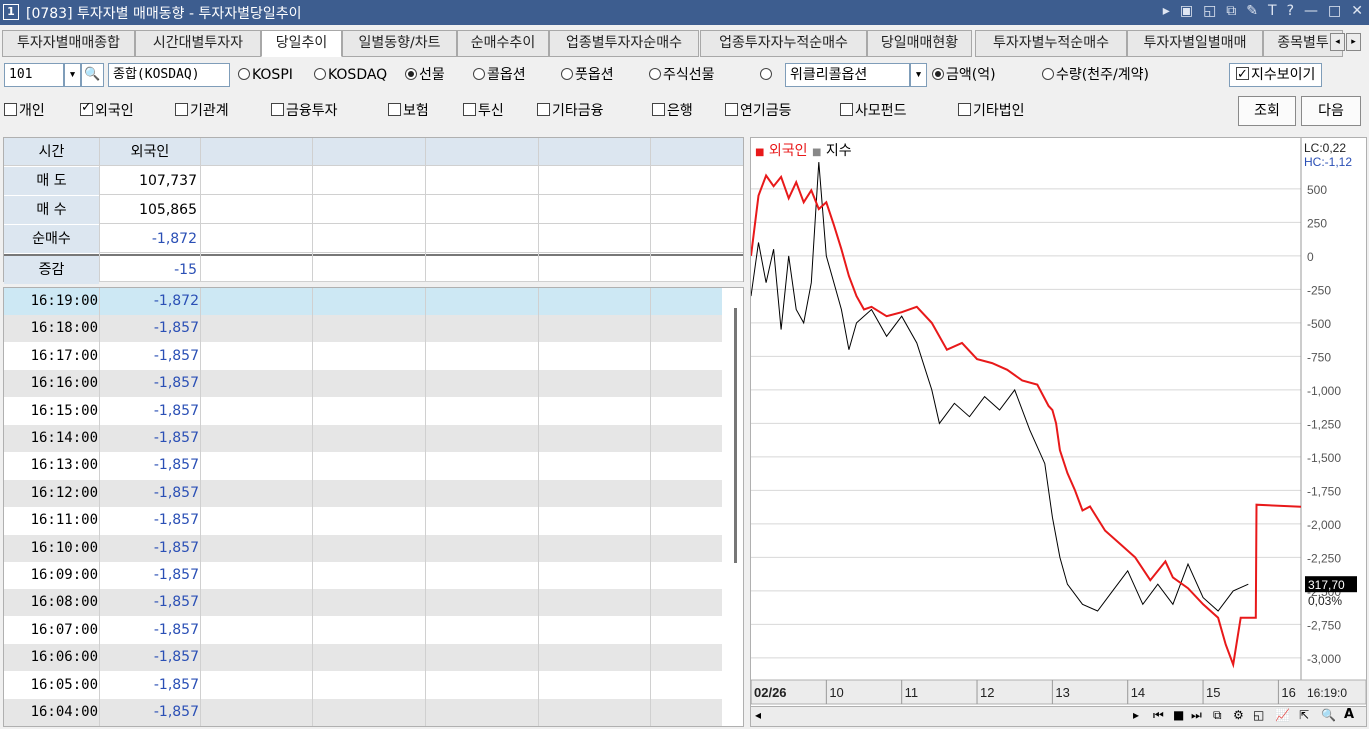  What do you see at coordinates (363, 603) in the screenshot?
I see `list-item: 16:08:00 -1,857` at bounding box center [363, 603].